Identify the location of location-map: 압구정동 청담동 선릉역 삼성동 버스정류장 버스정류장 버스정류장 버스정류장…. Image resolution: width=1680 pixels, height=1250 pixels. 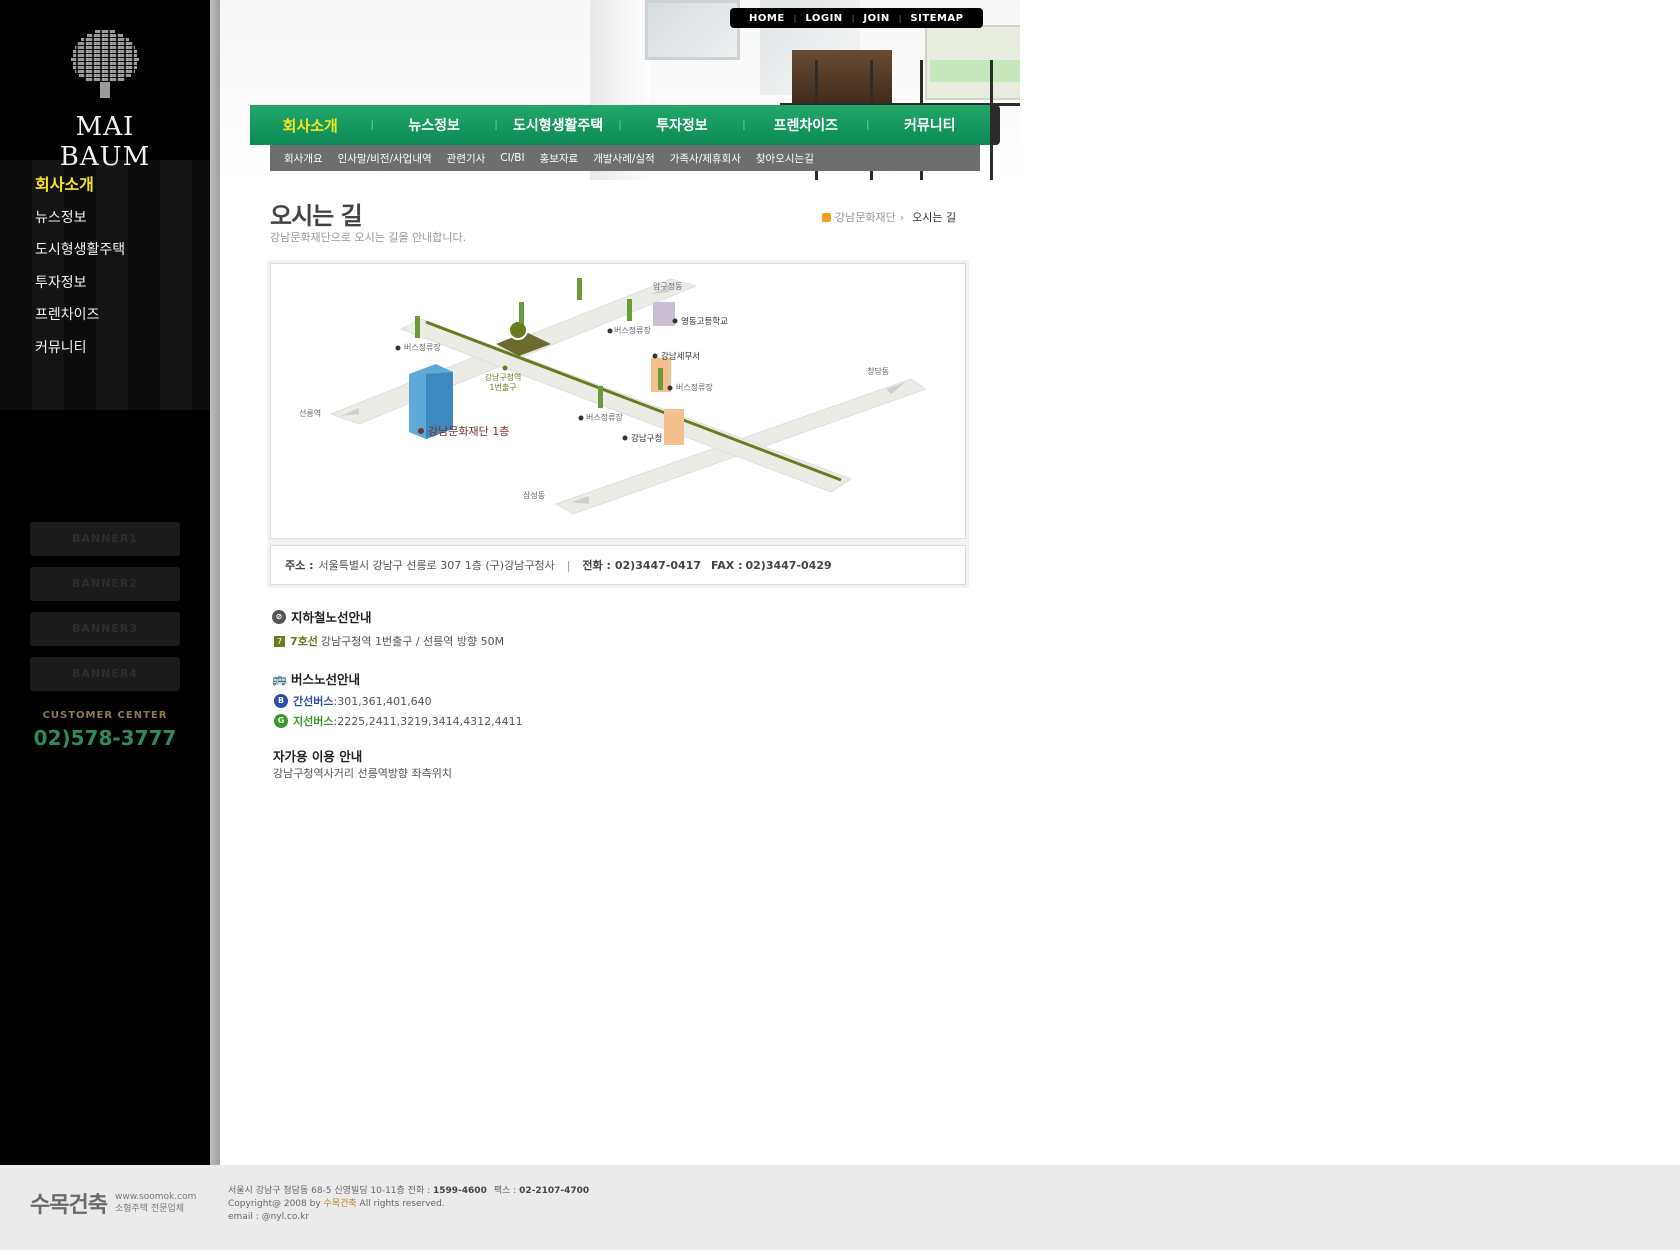
(618, 401).